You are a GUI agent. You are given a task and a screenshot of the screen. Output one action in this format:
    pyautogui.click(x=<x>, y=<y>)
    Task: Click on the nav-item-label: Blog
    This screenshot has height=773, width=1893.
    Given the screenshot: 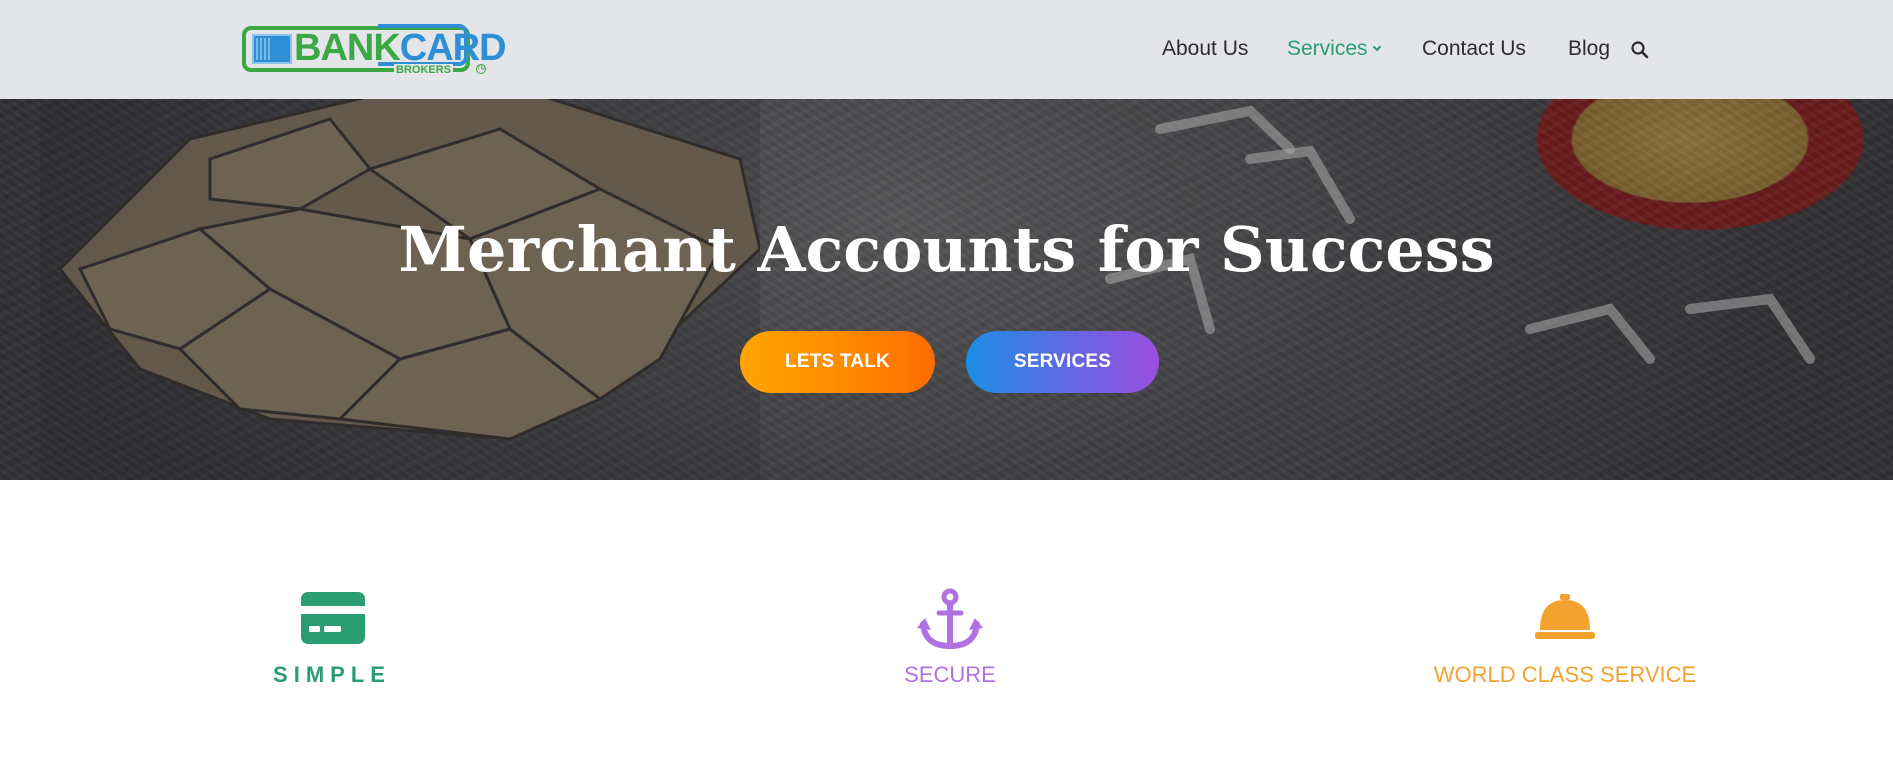 What is the action you would take?
    pyautogui.click(x=1589, y=48)
    